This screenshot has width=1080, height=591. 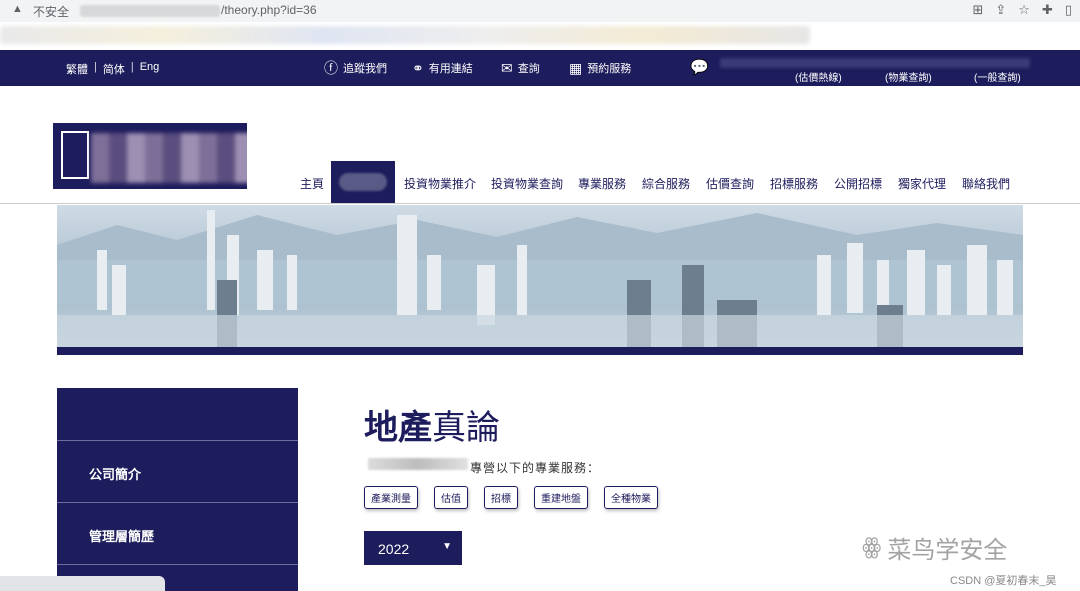 I want to click on csdn-watermark: CSDN @夏初春末_昊, so click(x=1003, y=581).